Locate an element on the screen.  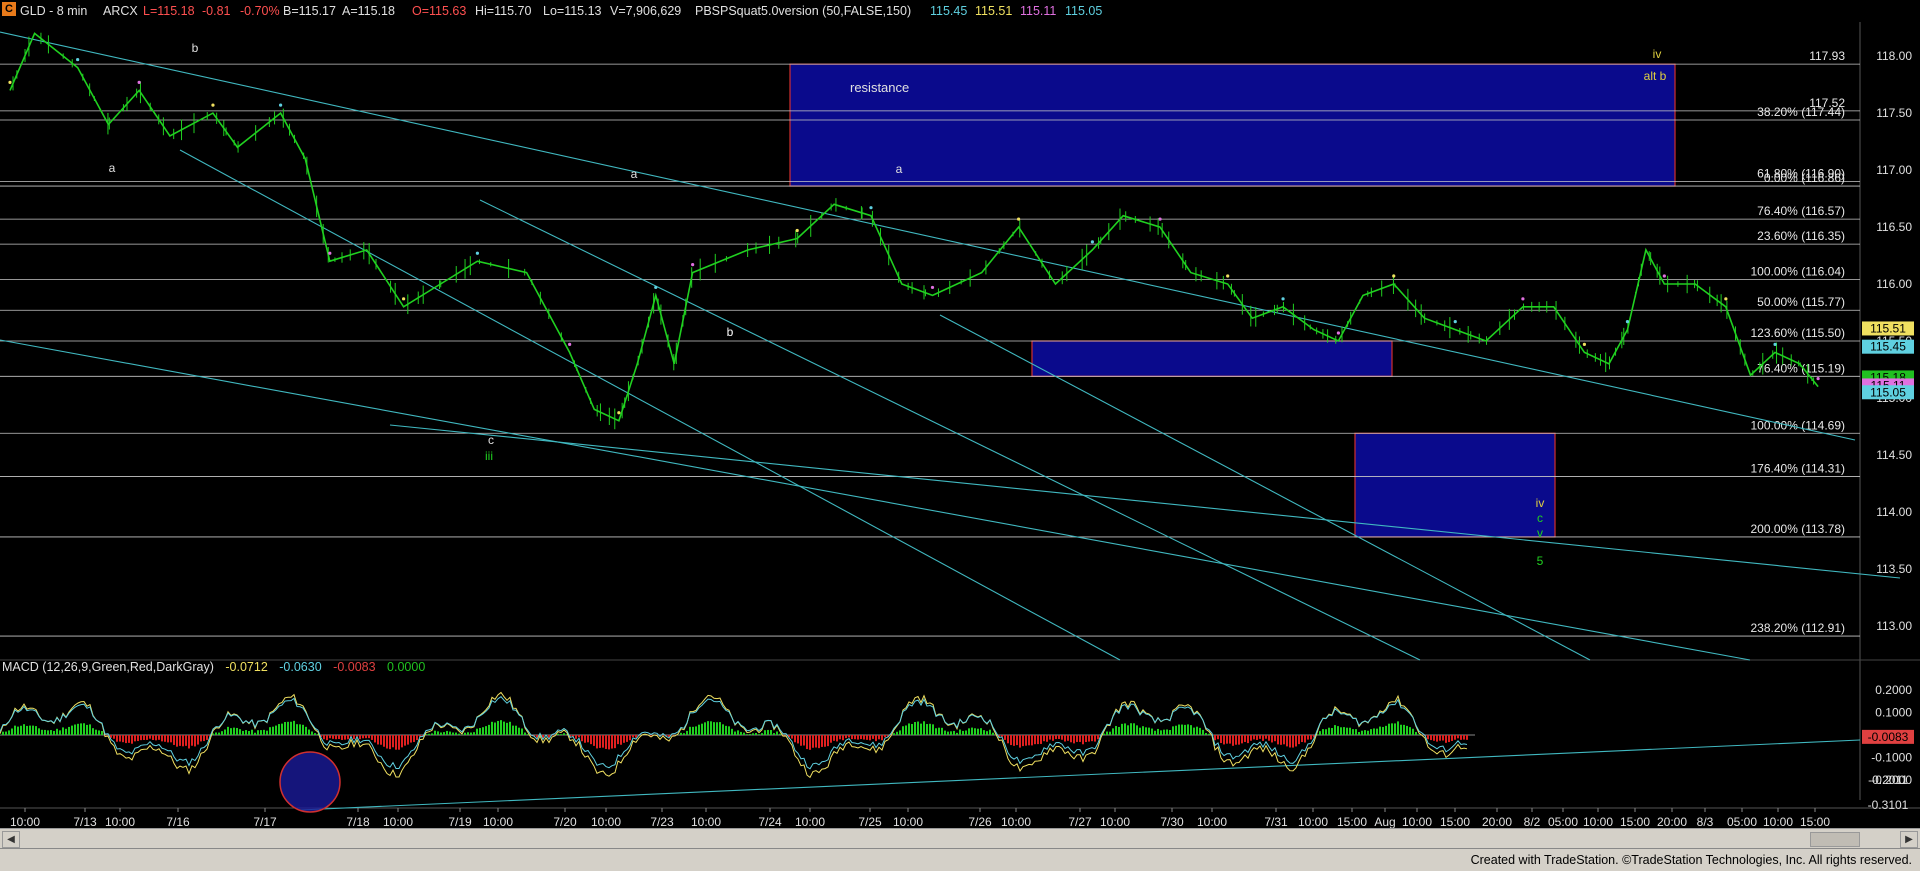
fib-label: 76.40% (116.57) is located at coordinates (1801, 211).